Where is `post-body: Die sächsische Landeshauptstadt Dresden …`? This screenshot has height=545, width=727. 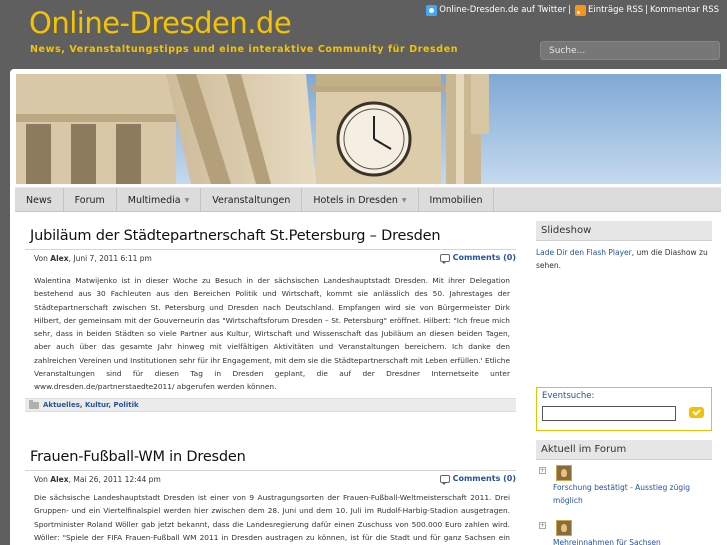
post-body: Die sächsische Landeshauptstadt Dresden … is located at coordinates (272, 517).